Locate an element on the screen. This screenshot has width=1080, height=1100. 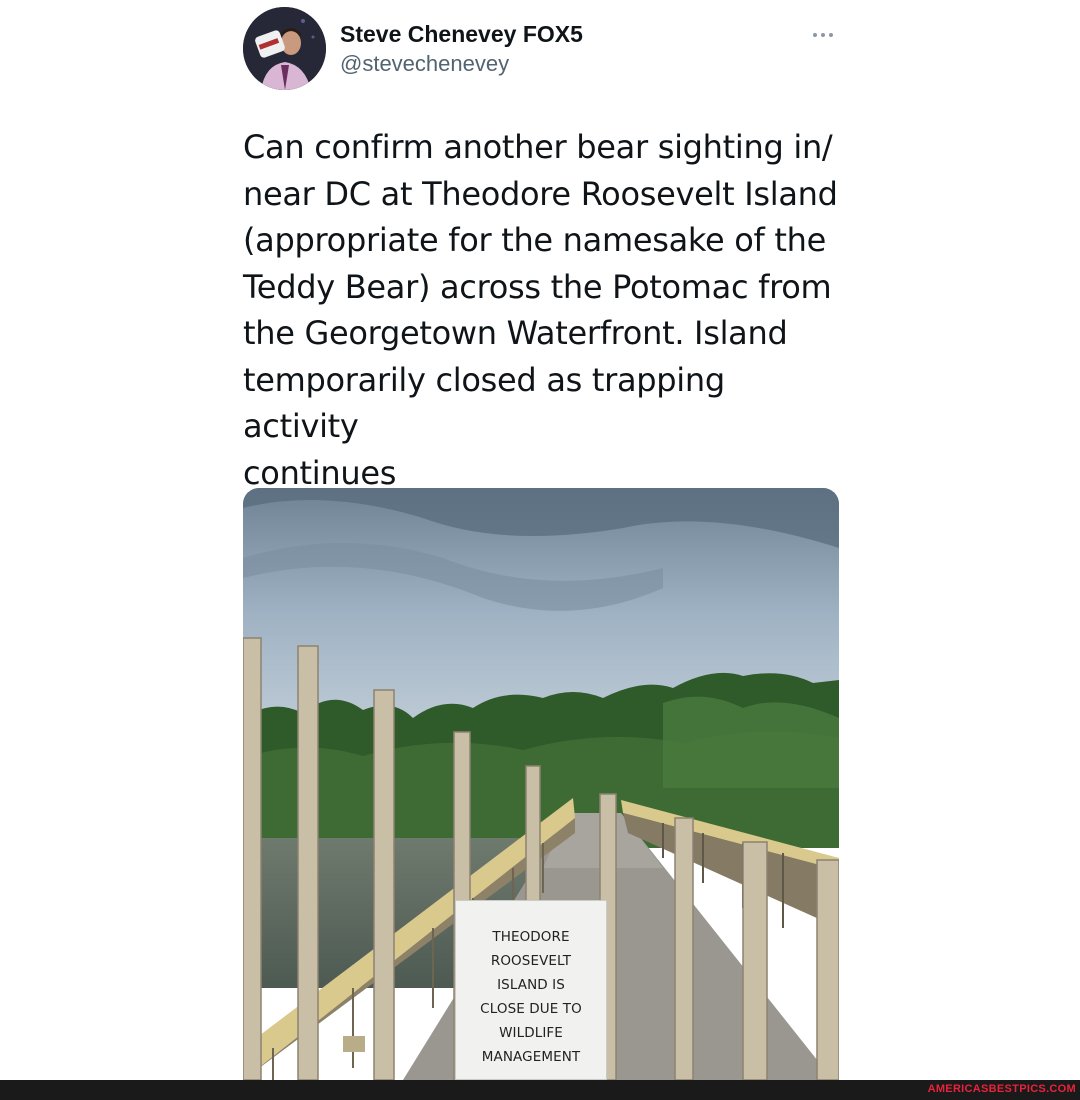
display-name: Steve Chenevey FOX5 is located at coordinates (461, 34).